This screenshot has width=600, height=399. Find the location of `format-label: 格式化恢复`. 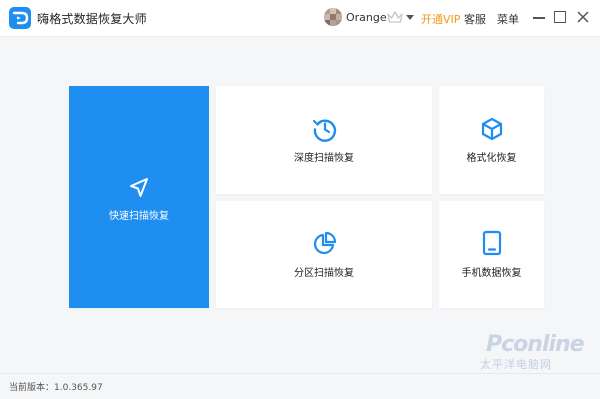

format-label: 格式化恢复 is located at coordinates (491, 158).